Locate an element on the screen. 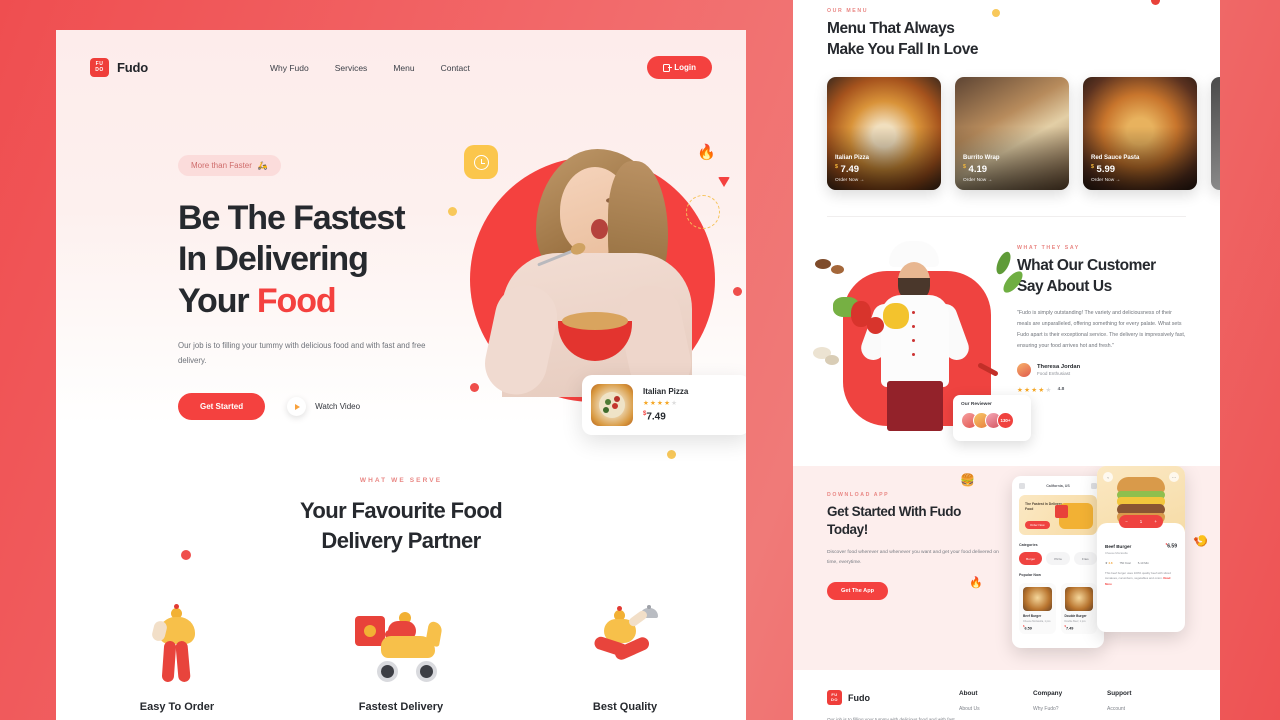  quantity-value: 1 is located at coordinates (1141, 522).